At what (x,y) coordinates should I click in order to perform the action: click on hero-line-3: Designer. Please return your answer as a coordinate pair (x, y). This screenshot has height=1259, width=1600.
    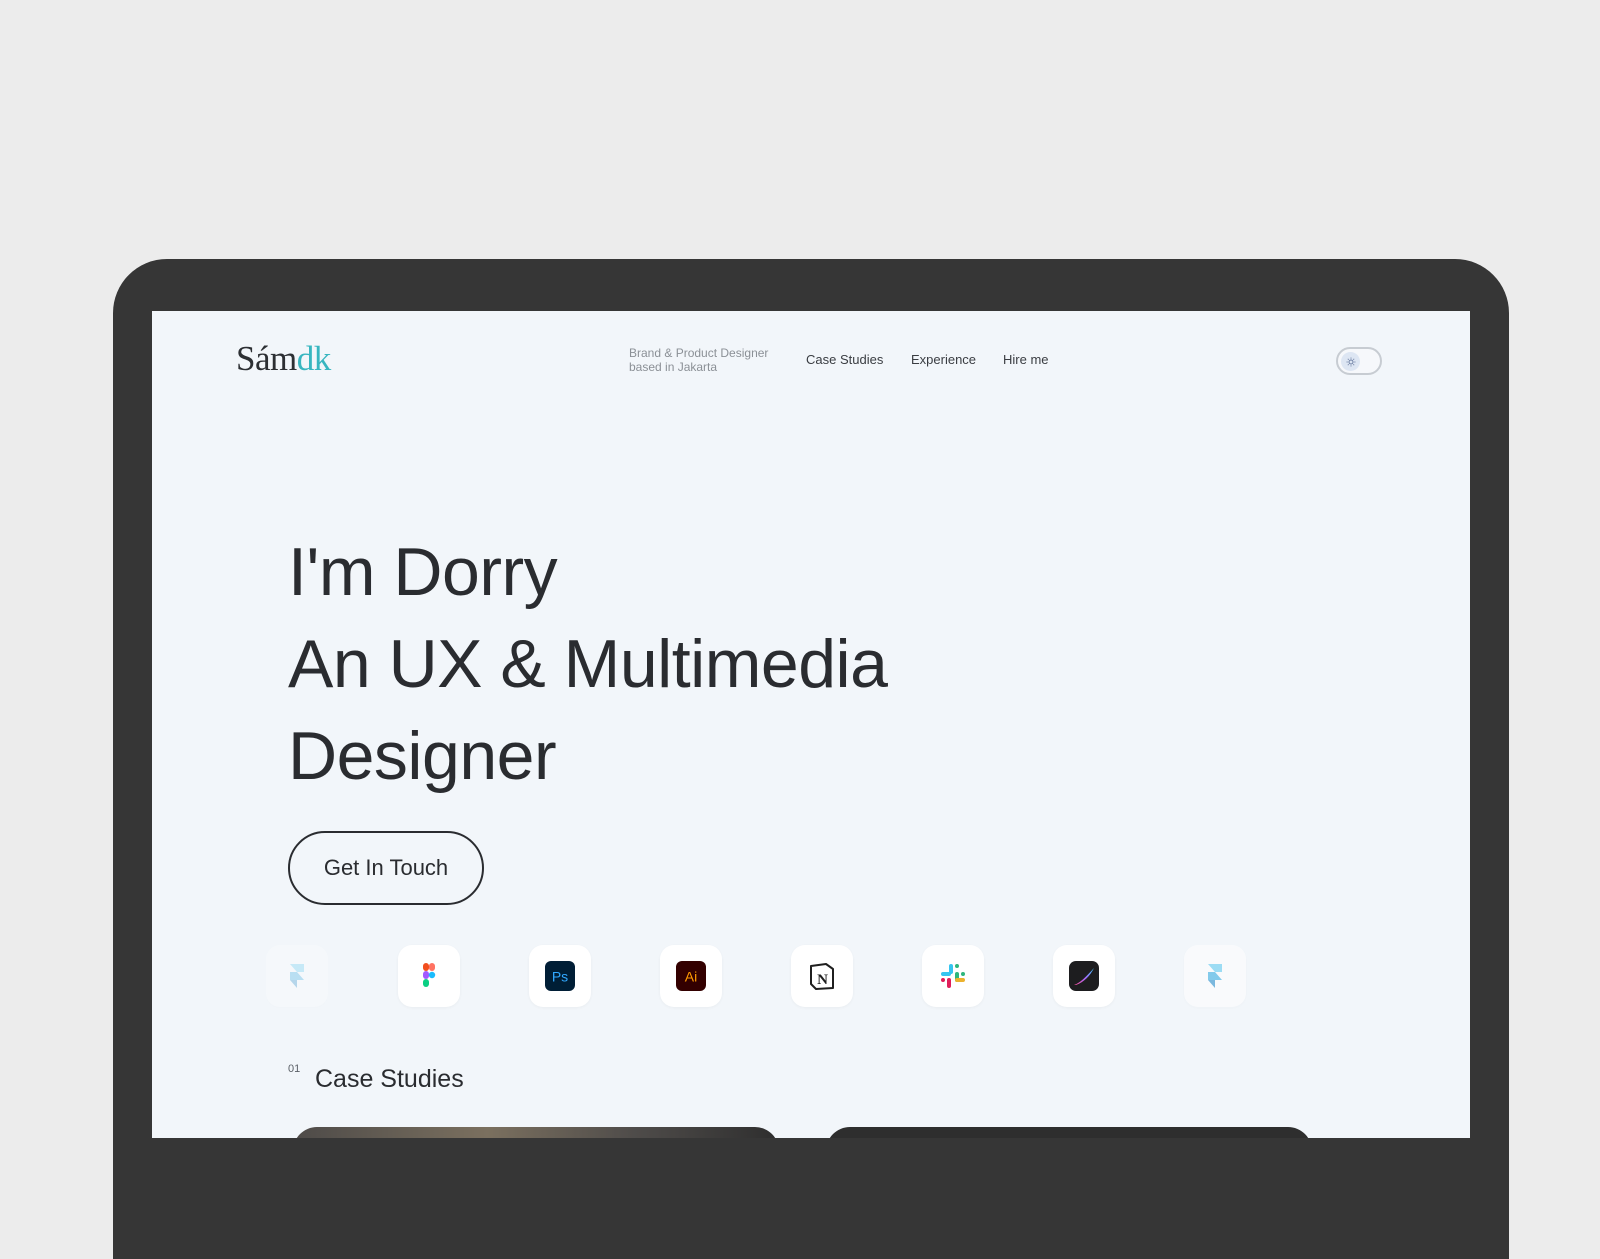
    Looking at the image, I should click on (422, 756).